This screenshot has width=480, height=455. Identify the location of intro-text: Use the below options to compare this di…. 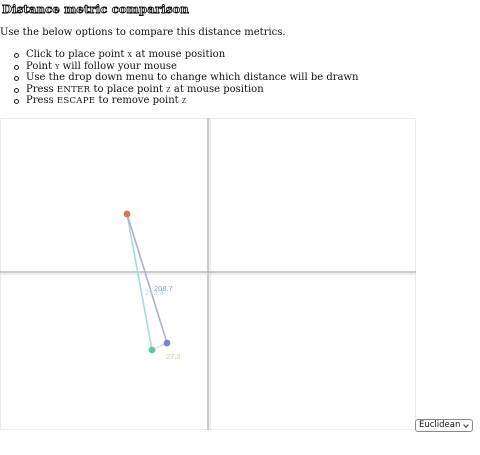
(143, 32).